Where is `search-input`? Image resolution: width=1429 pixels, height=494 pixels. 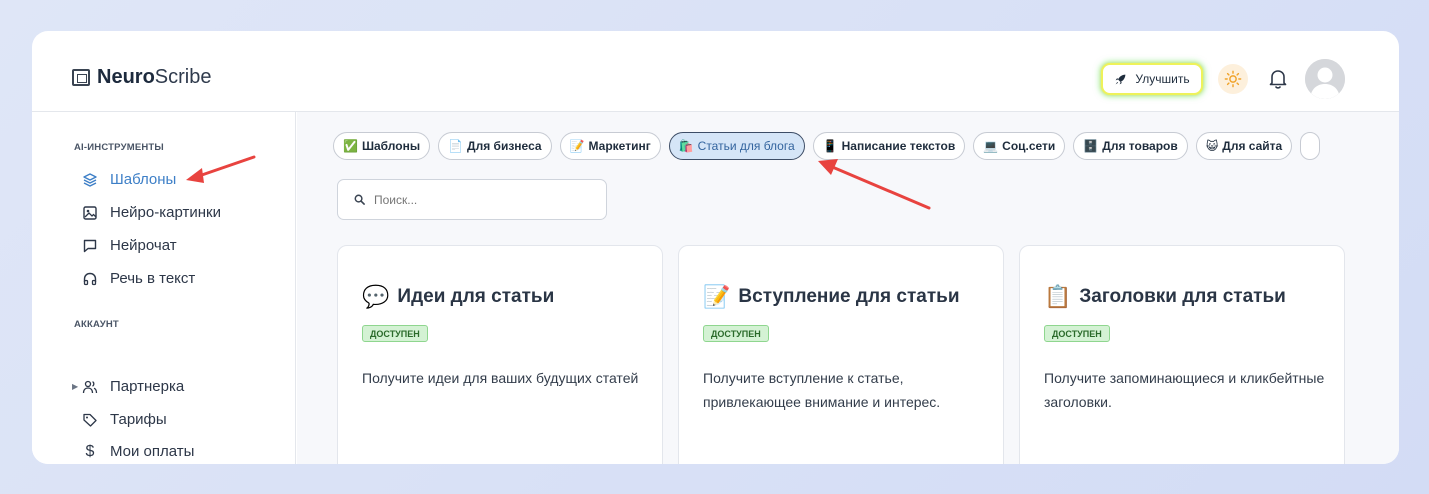 search-input is located at coordinates (474, 199).